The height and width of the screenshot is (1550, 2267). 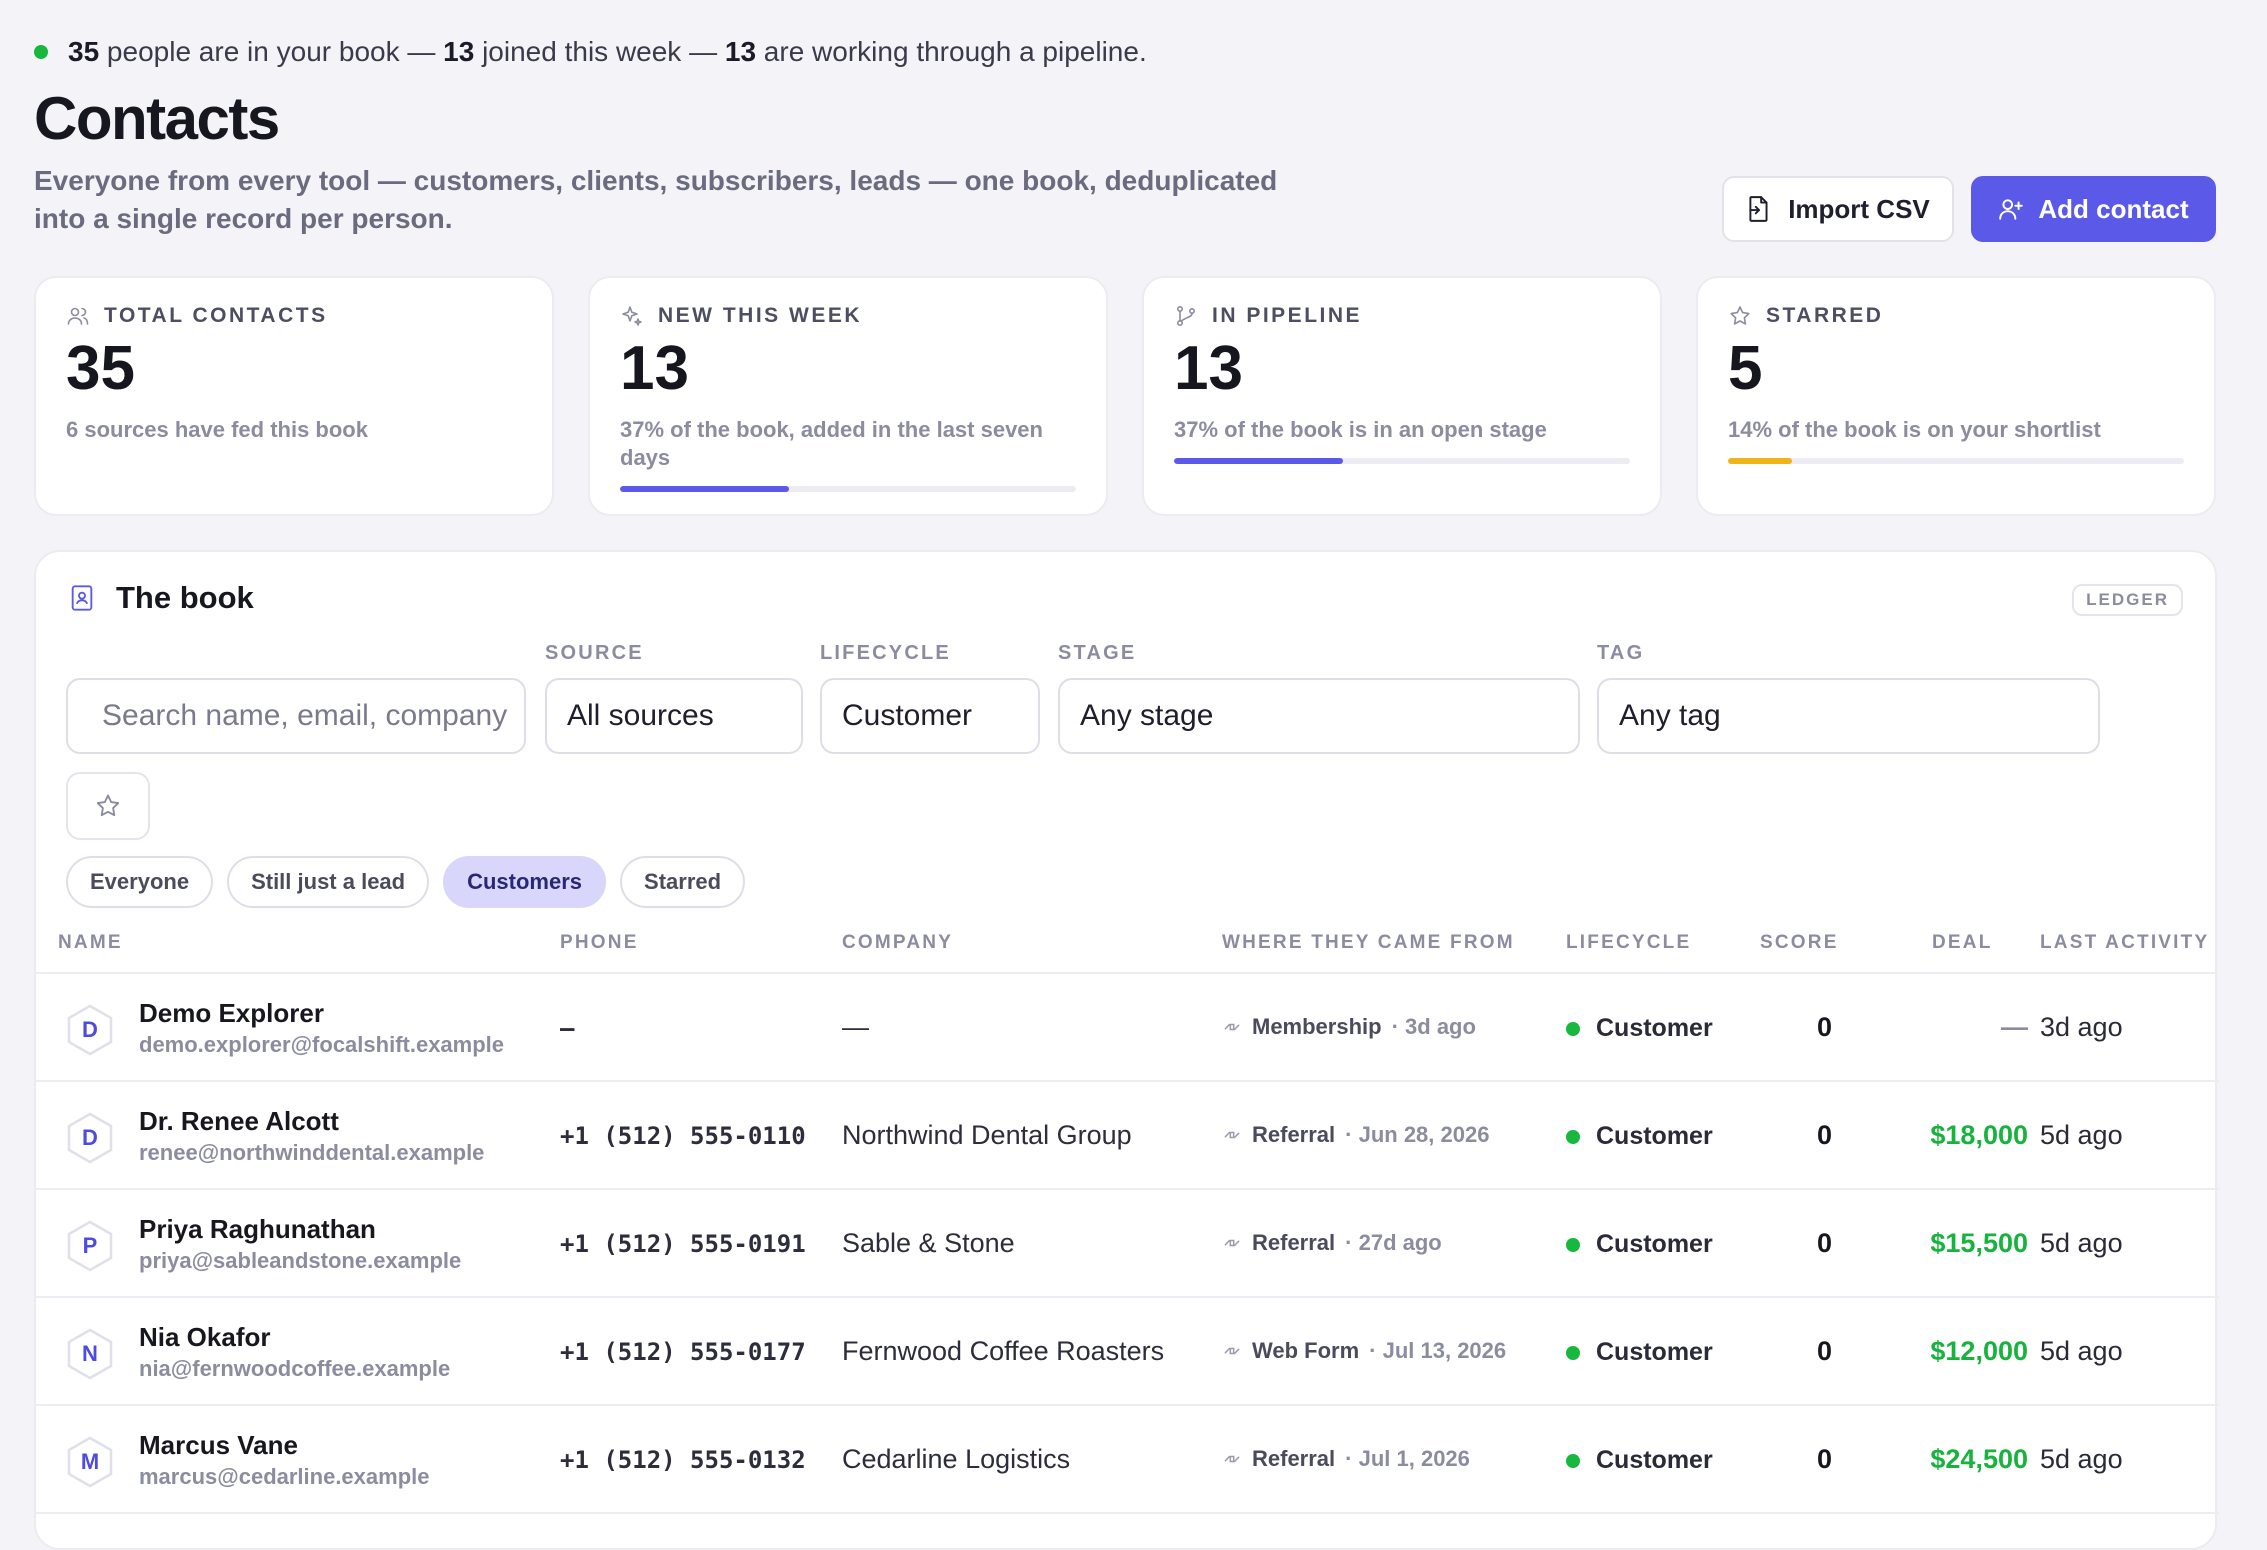 What do you see at coordinates (1364, 1351) in the screenshot?
I see `contact-source: Web Form · Jul 13, 2026` at bounding box center [1364, 1351].